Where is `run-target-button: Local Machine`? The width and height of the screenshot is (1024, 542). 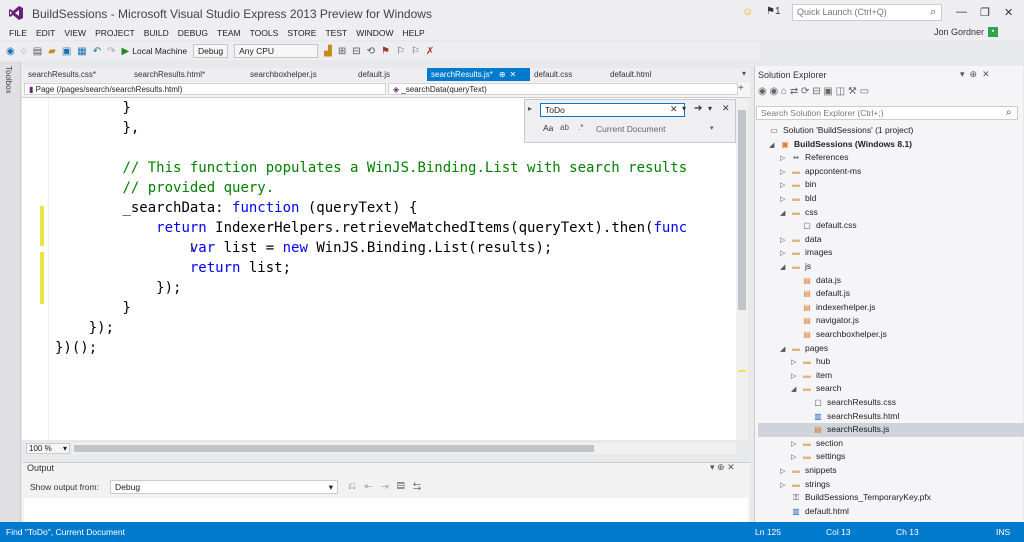
run-target-button: Local Machine is located at coordinates (159, 51).